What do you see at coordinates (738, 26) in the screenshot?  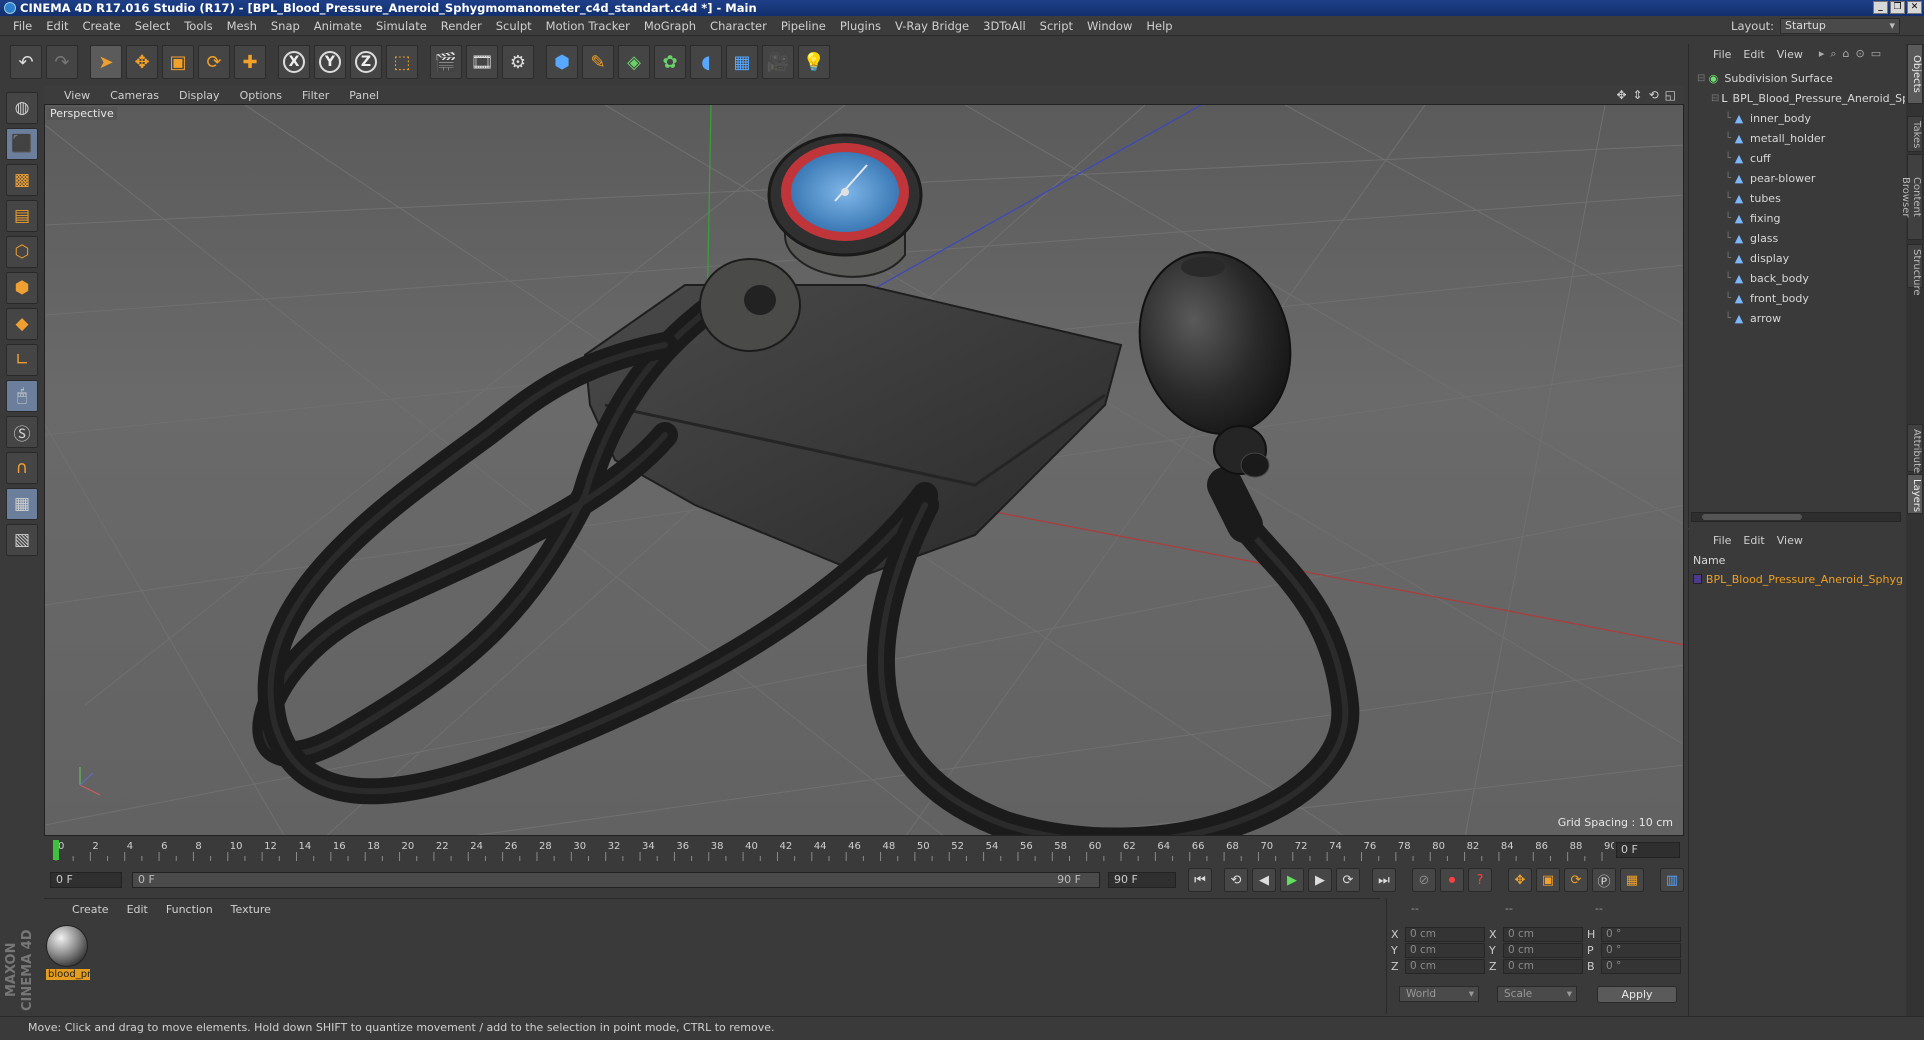 I see `menu-character: Character` at bounding box center [738, 26].